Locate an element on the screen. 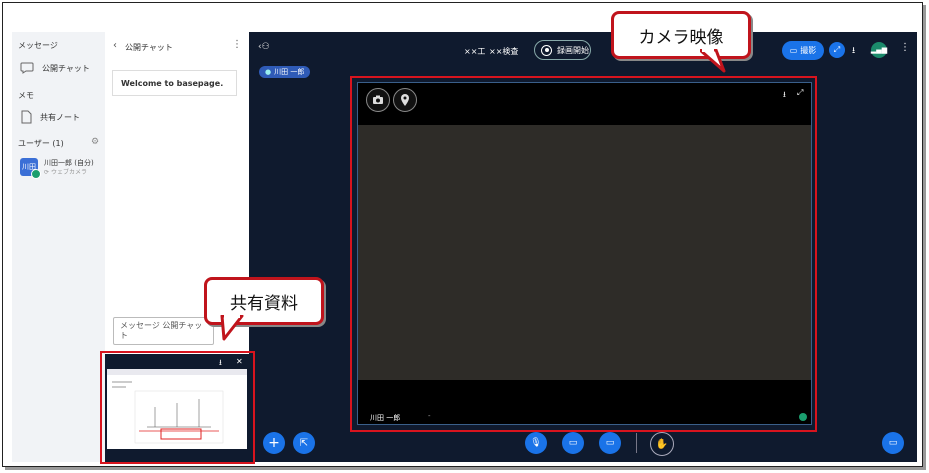 The image size is (929, 473). camera-callout-pointer is located at coordinates (713, 61).